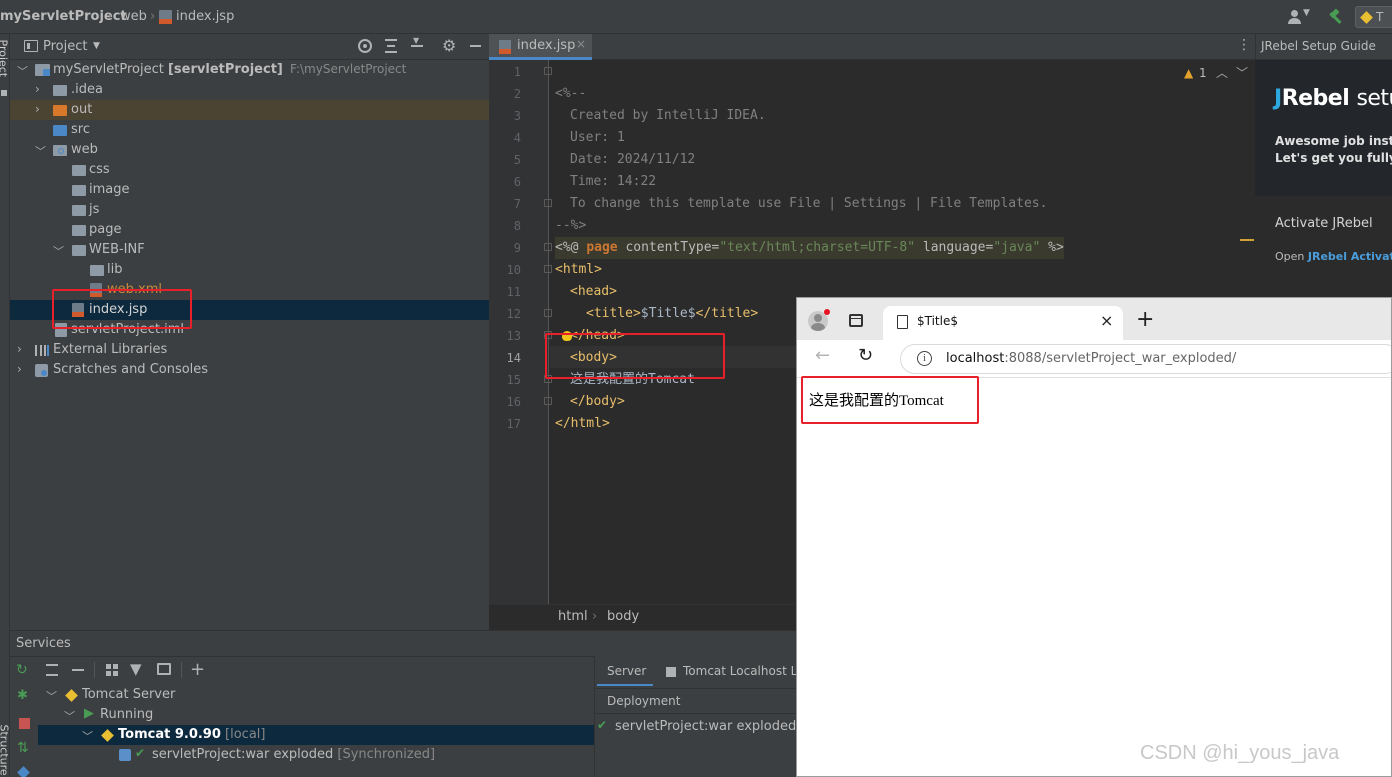 The image size is (1392, 777). I want to click on jsp-file-icon, so click(505, 47).